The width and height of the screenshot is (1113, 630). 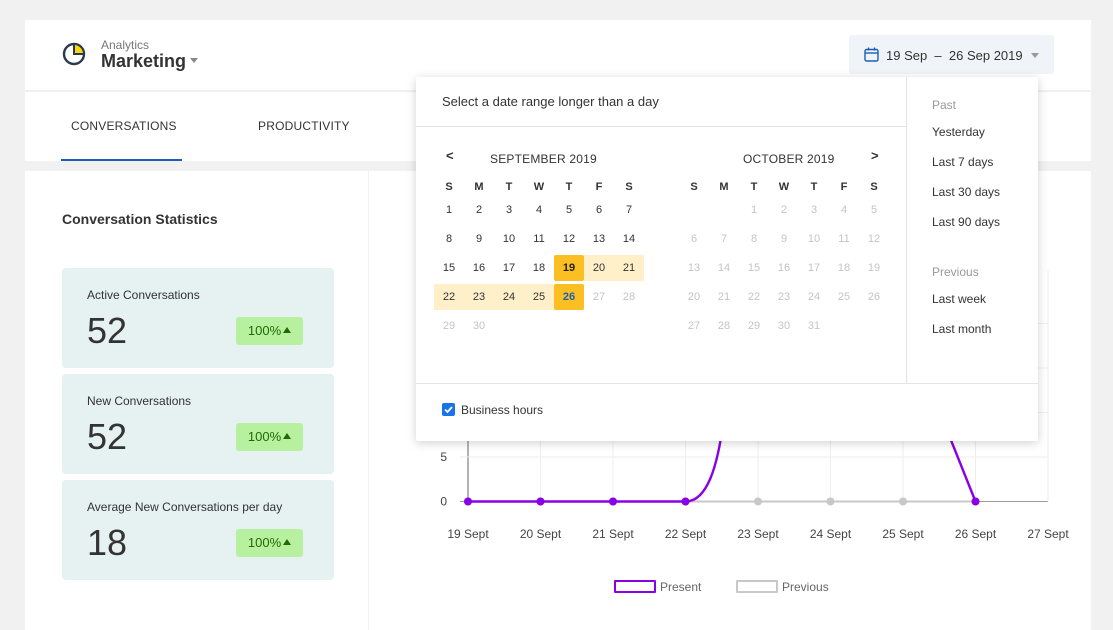 What do you see at coordinates (871, 54) in the screenshot?
I see `calendar-icon` at bounding box center [871, 54].